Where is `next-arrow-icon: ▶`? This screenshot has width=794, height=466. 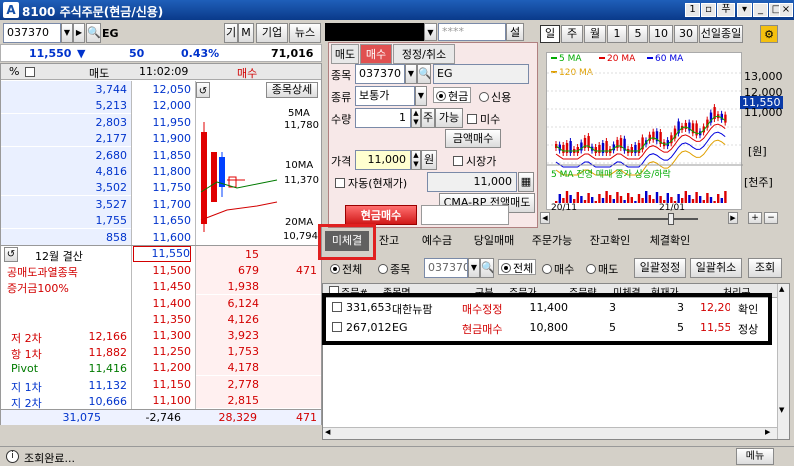 next-arrow-icon: ▶ is located at coordinates (79, 33).